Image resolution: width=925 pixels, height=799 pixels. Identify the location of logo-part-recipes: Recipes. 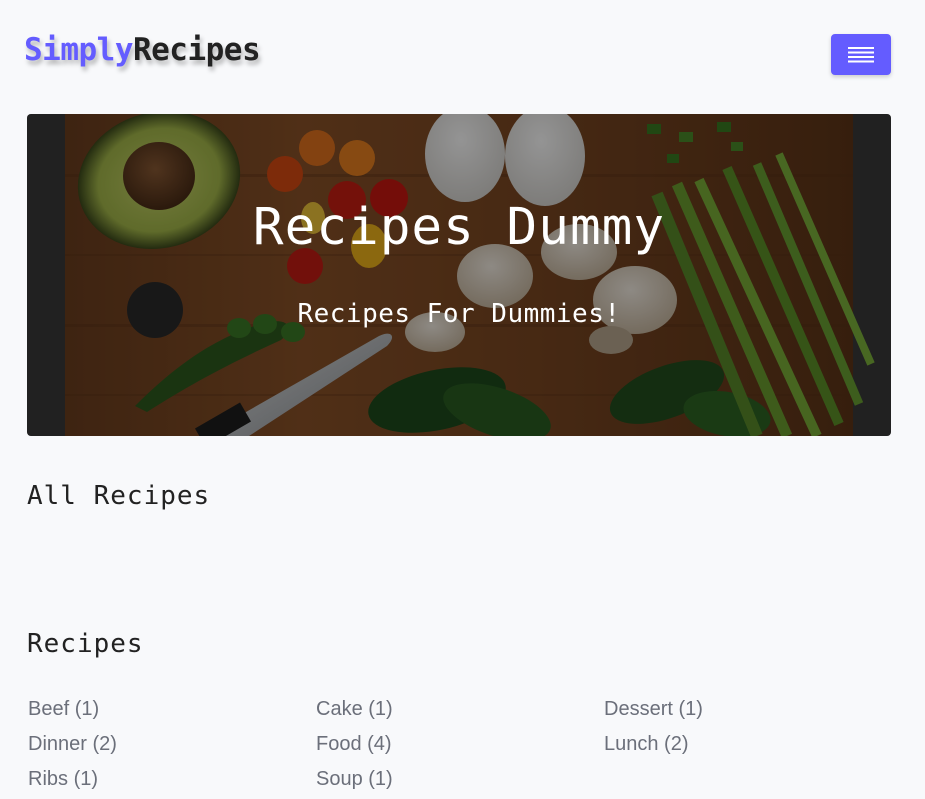
(196, 50).